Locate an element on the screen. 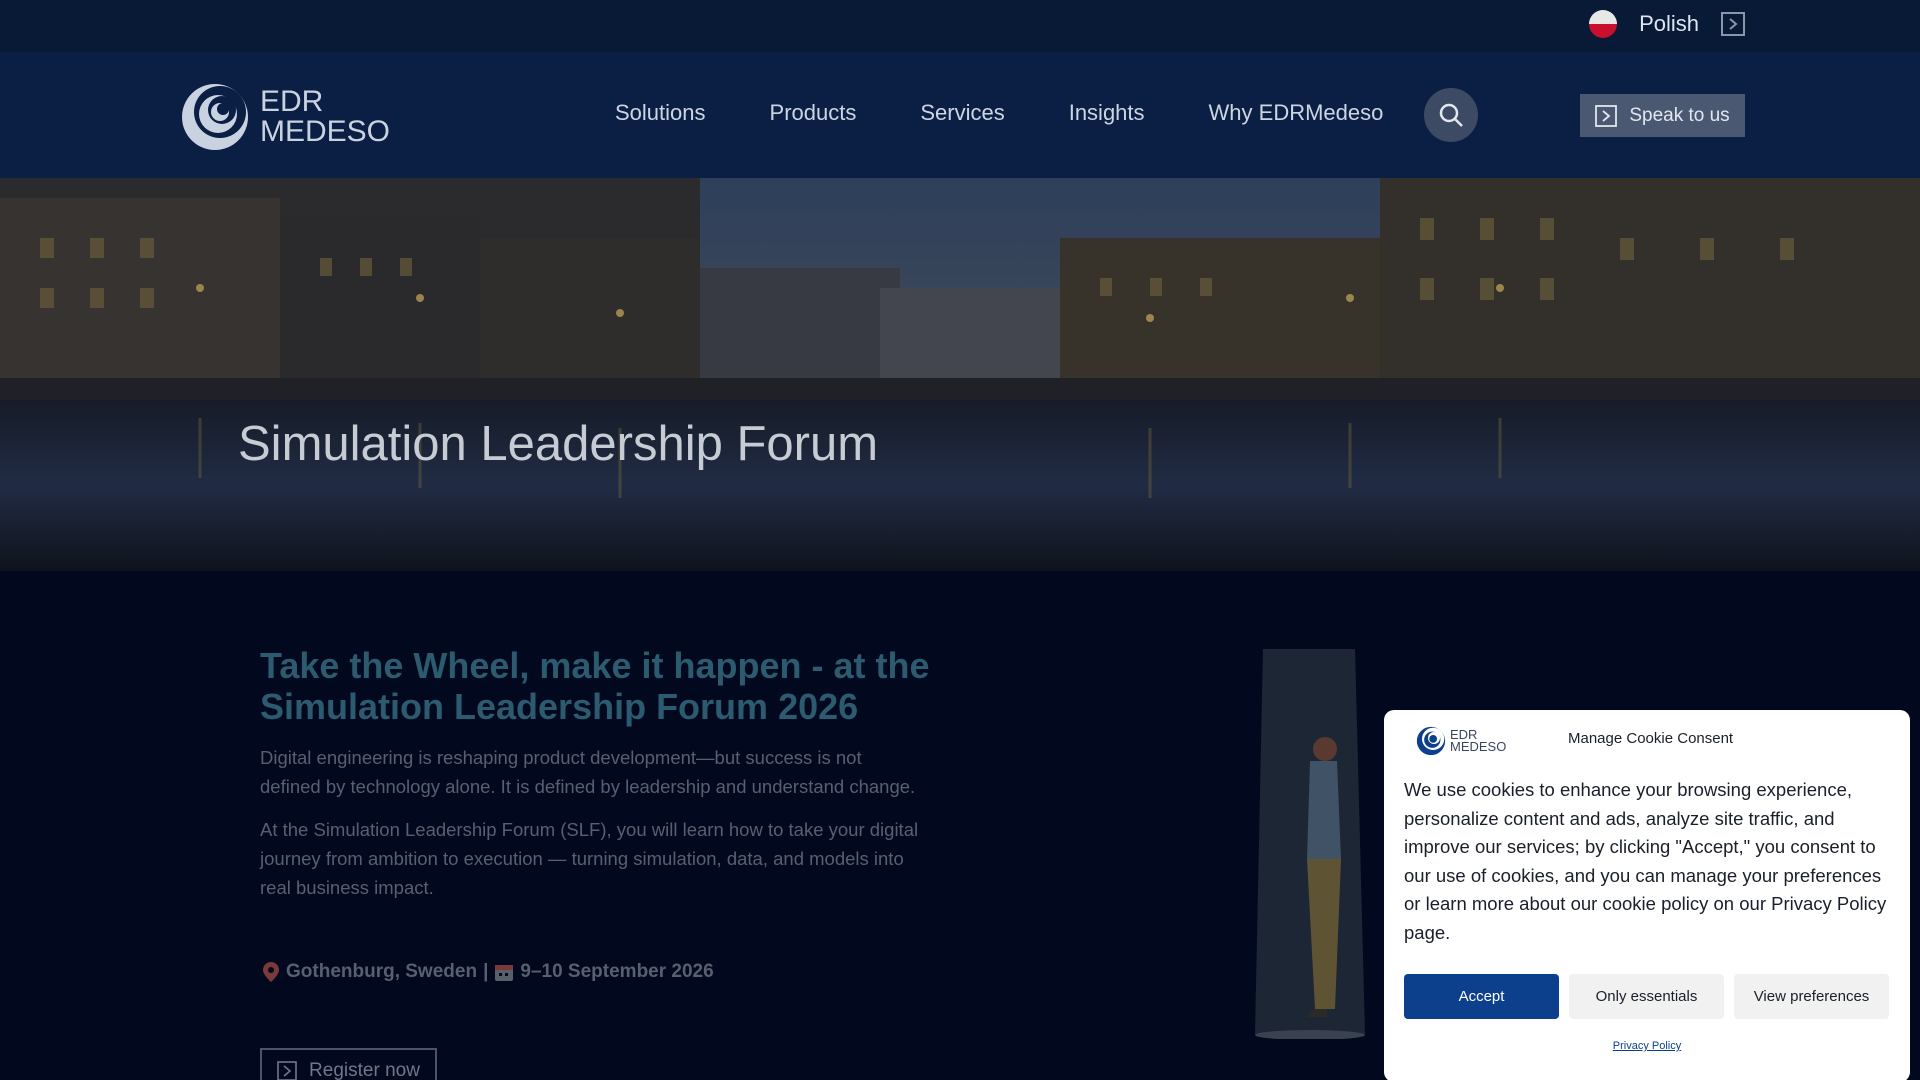 This screenshot has height=1080, width=1920. chevron-right-icon is located at coordinates (1733, 24).